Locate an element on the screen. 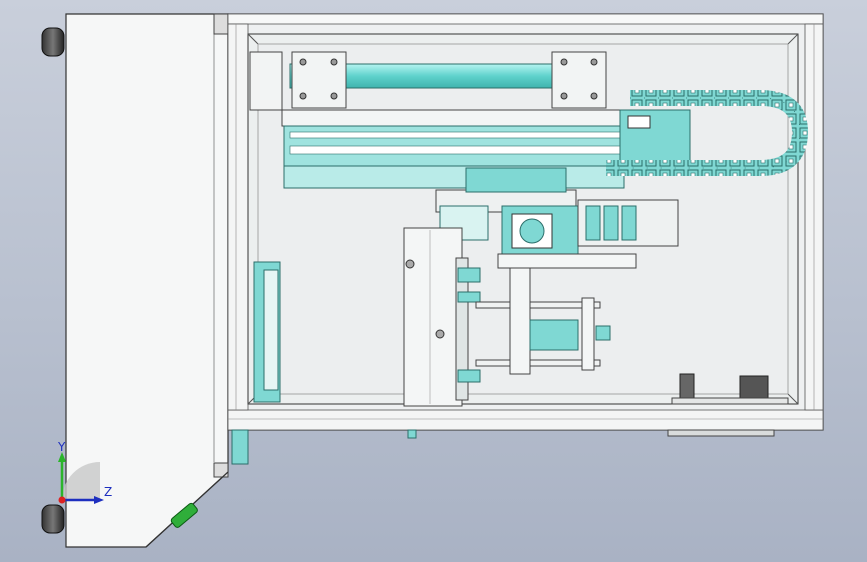 This screenshot has height=562, width=867. triad-y-label: Y is located at coordinates (62, 447).